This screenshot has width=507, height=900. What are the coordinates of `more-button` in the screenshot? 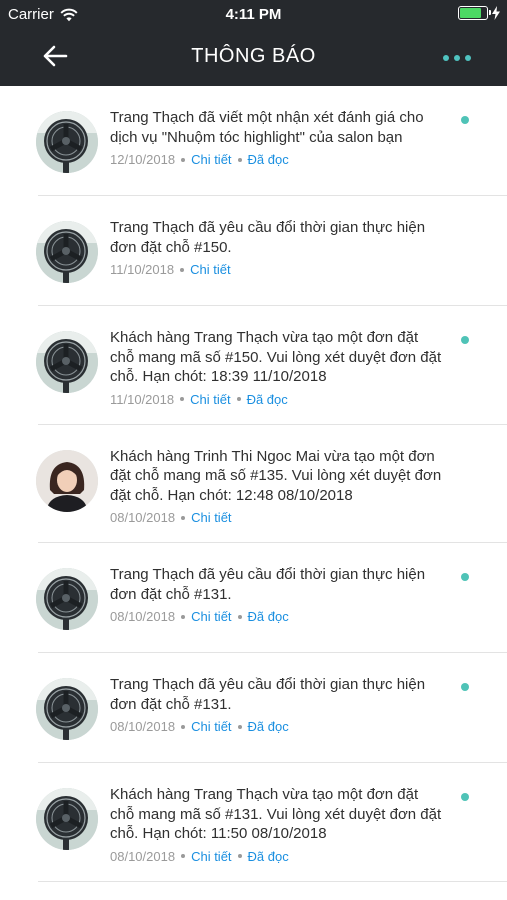 It's located at (457, 58).